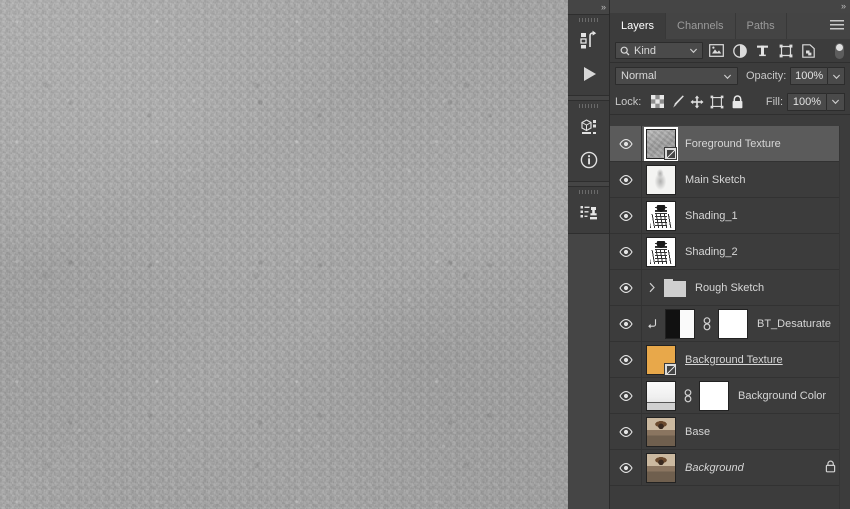 The image size is (850, 509). I want to click on tab-layers: Layers, so click(638, 26).